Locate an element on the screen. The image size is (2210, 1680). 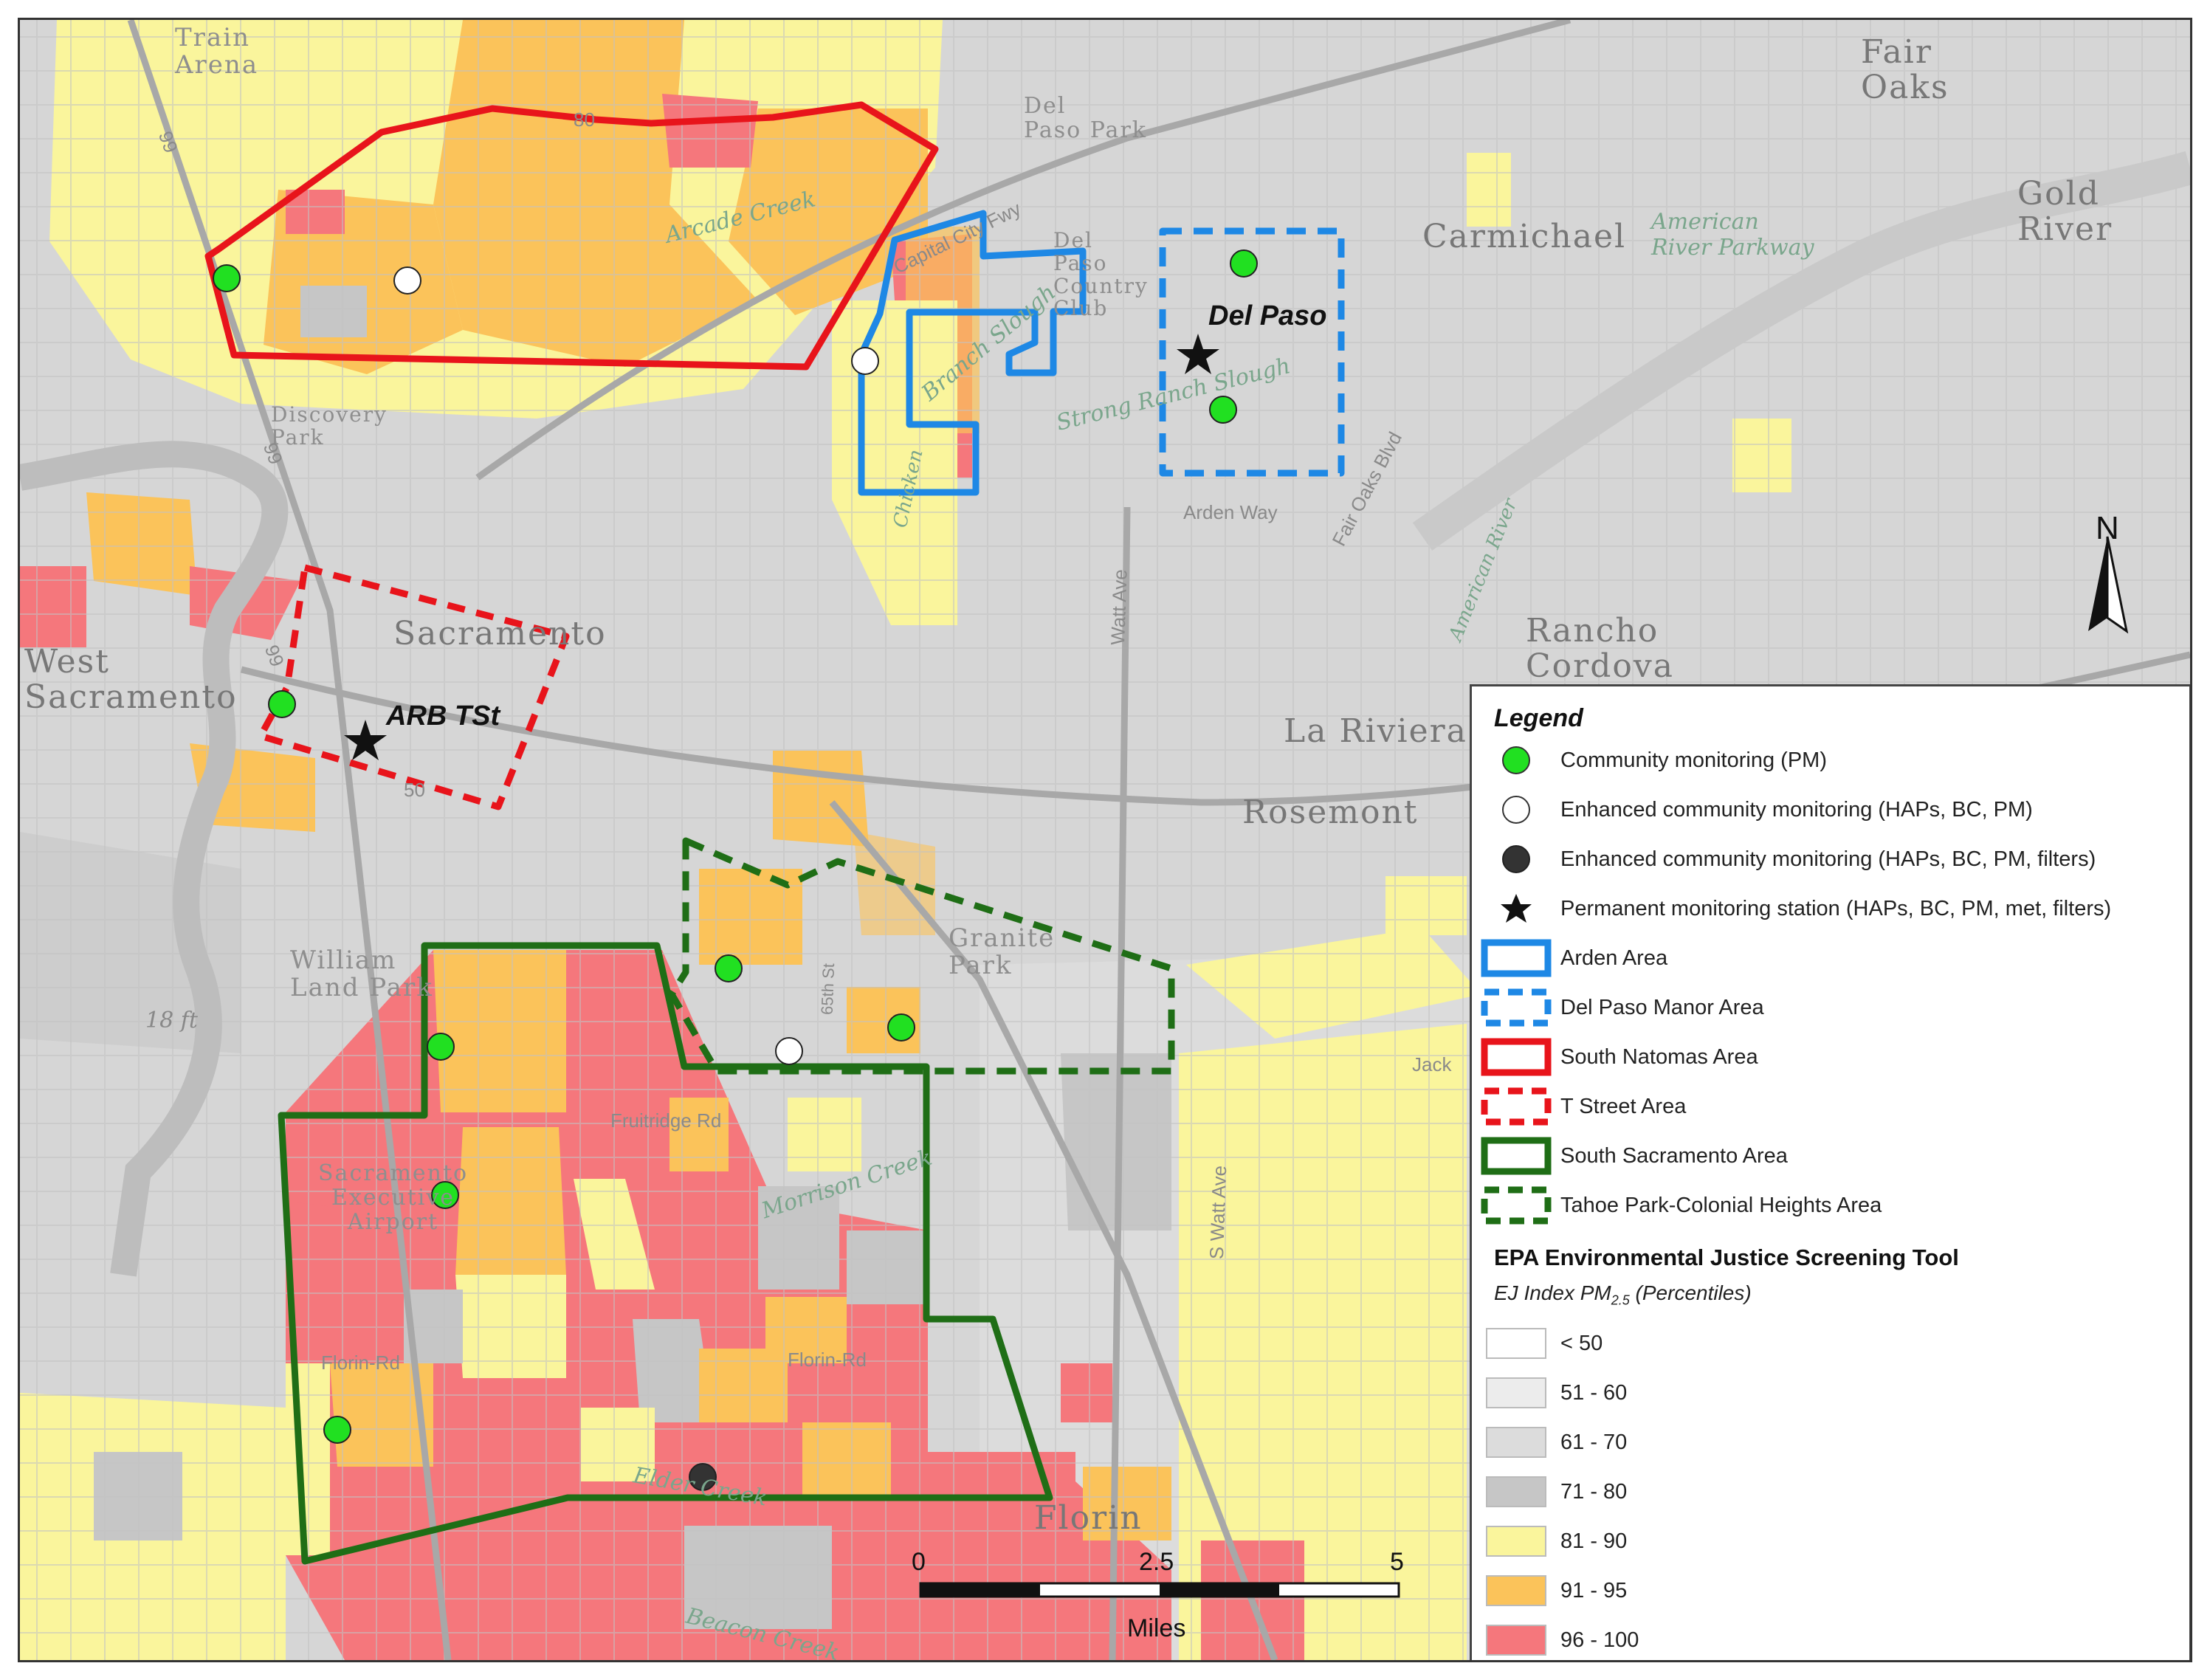
place-discovery-park: Discovery Park is located at coordinates (329, 426).